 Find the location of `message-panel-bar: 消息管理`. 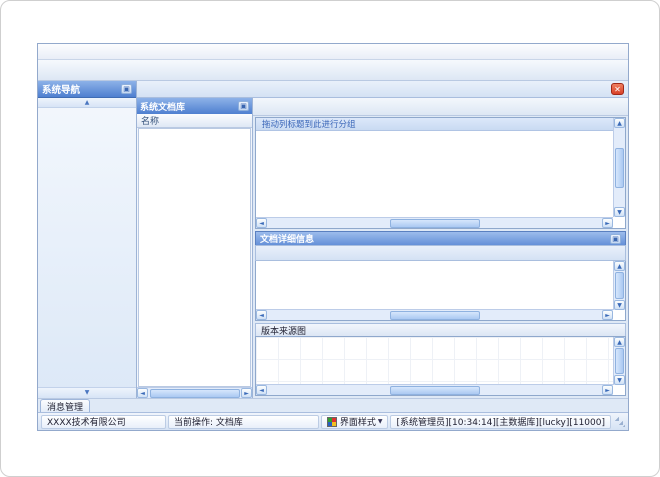

message-panel-bar: 消息管理 is located at coordinates (333, 405).